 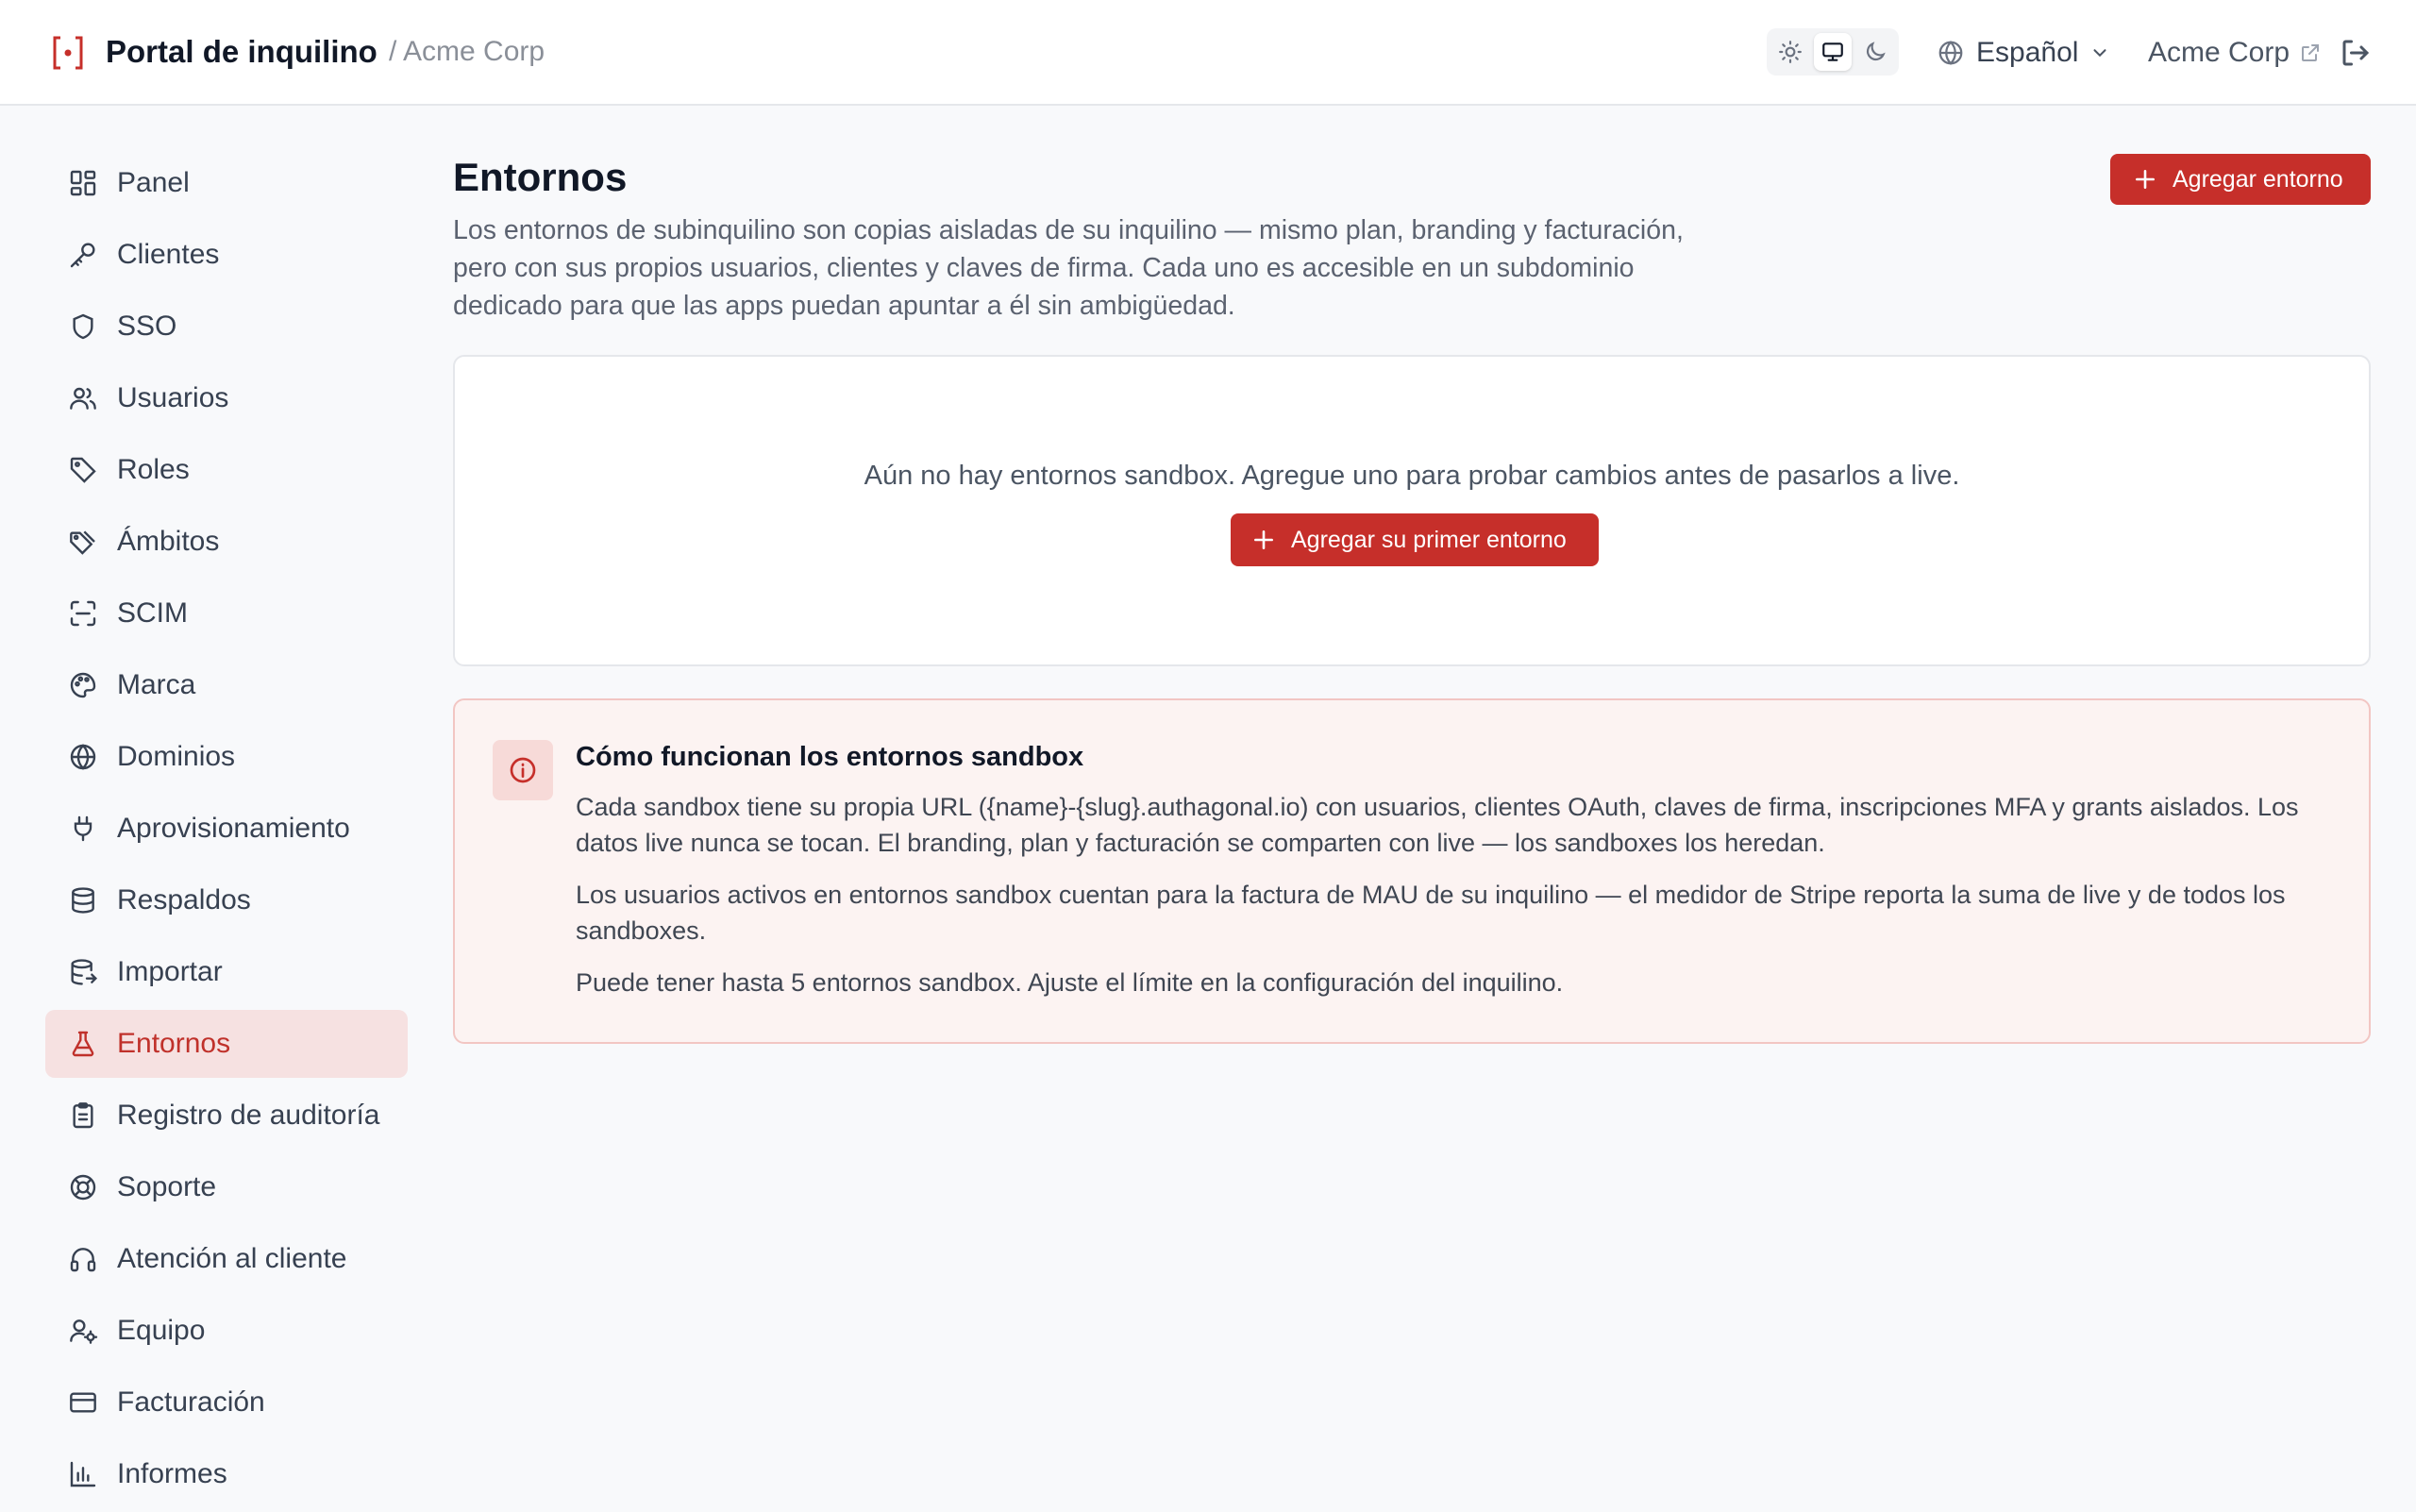 I want to click on sidebar-item-label: SSO, so click(x=147, y=326).